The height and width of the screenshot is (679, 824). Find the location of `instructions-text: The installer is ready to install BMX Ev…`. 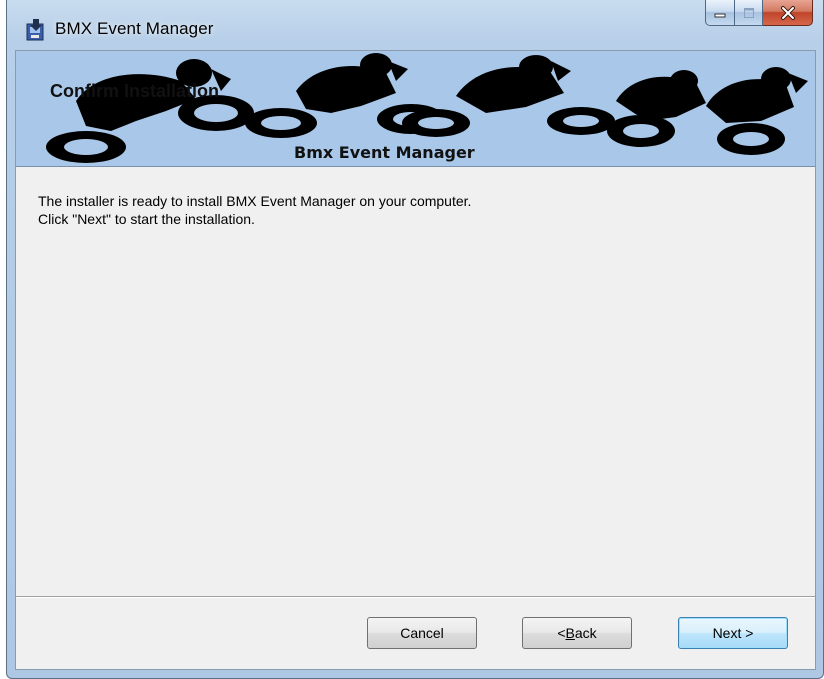

instructions-text: The installer is ready to install BMX Ev… is located at coordinates (254, 210).